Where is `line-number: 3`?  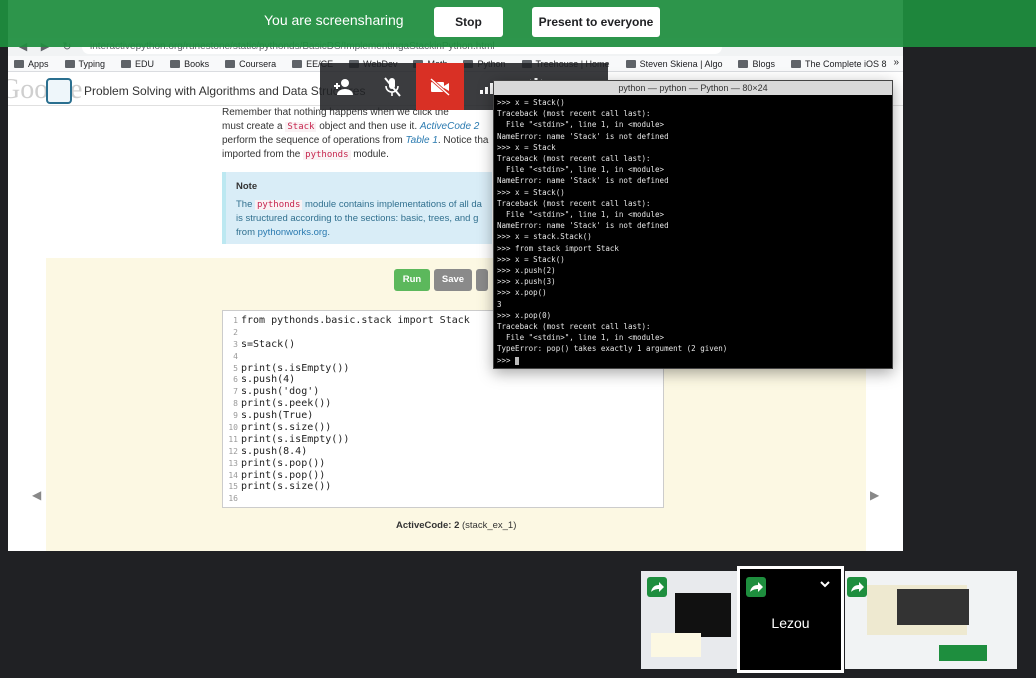
line-number: 3 is located at coordinates (235, 344).